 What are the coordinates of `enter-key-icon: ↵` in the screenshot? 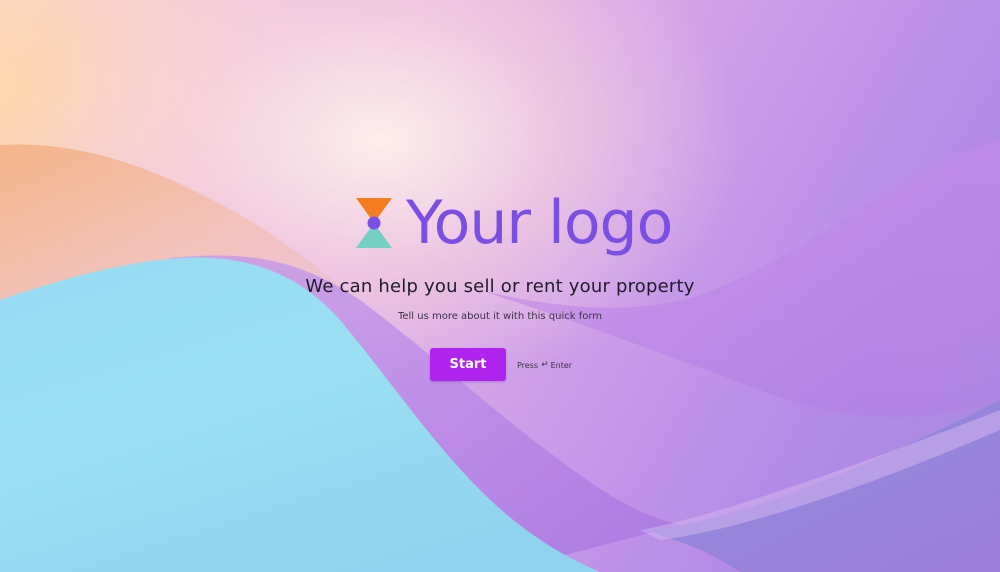 It's located at (545, 365).